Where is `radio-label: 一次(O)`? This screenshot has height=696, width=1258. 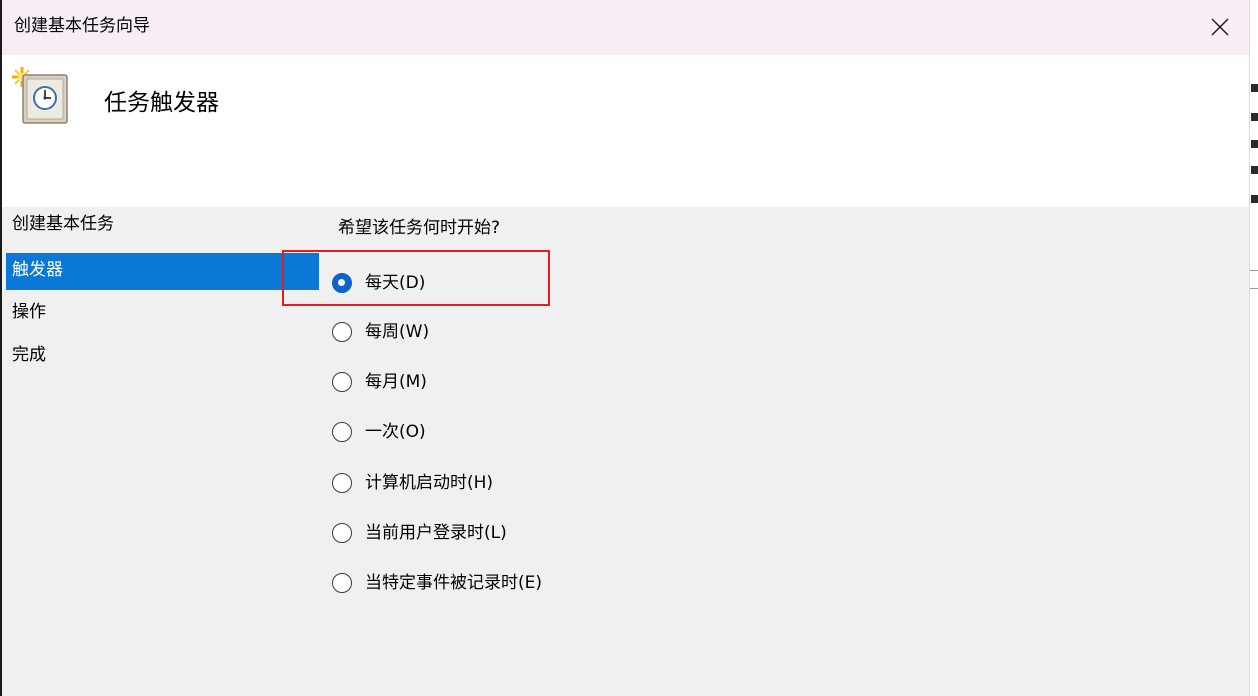
radio-label: 一次(O) is located at coordinates (395, 432).